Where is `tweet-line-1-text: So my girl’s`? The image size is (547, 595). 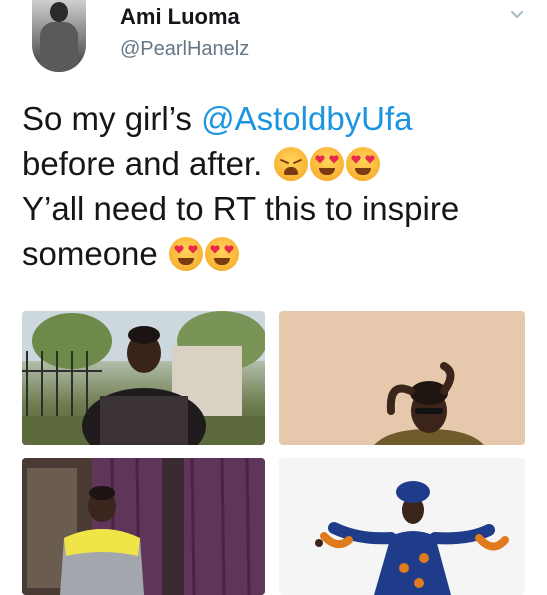 tweet-line-1-text: So my girl’s is located at coordinates (112, 118).